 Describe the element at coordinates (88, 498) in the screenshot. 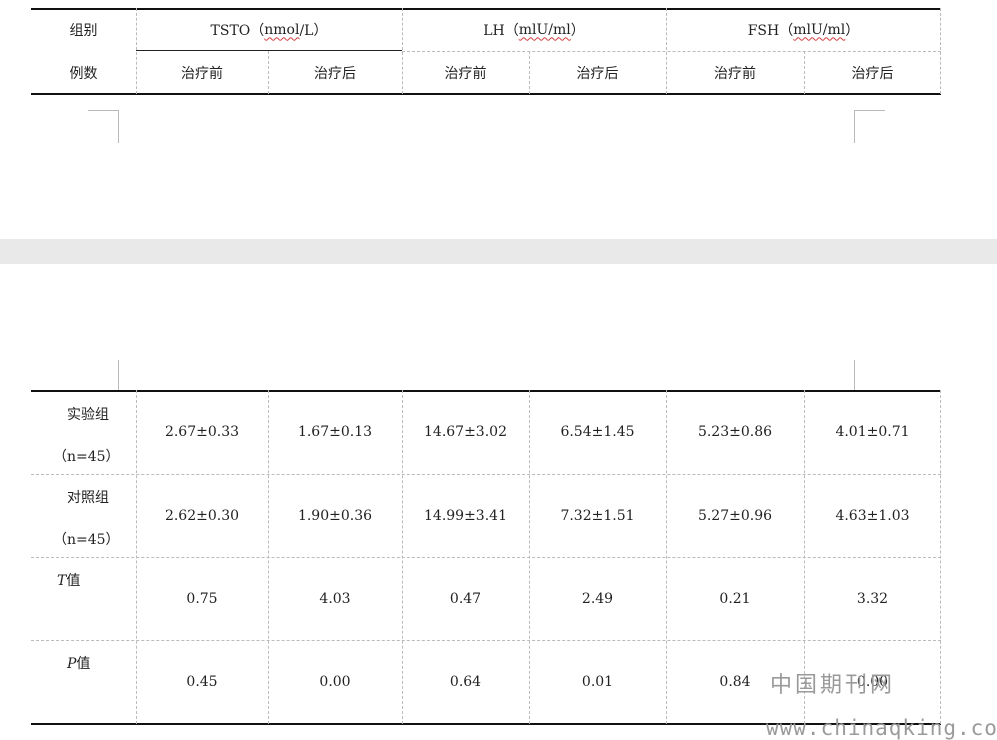

I see `row-control-name: 对照组` at that location.